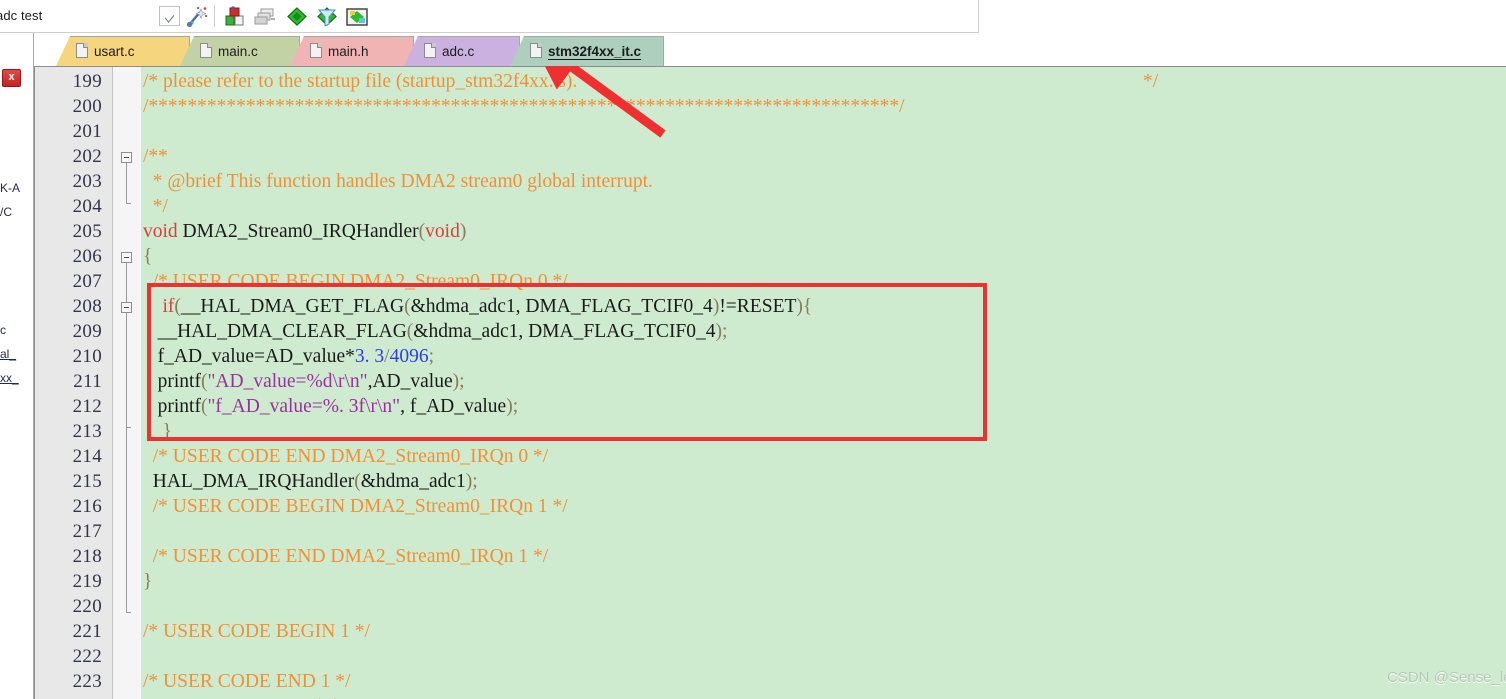  Describe the element at coordinates (87, 481) in the screenshot. I see `line-number: 215` at that location.